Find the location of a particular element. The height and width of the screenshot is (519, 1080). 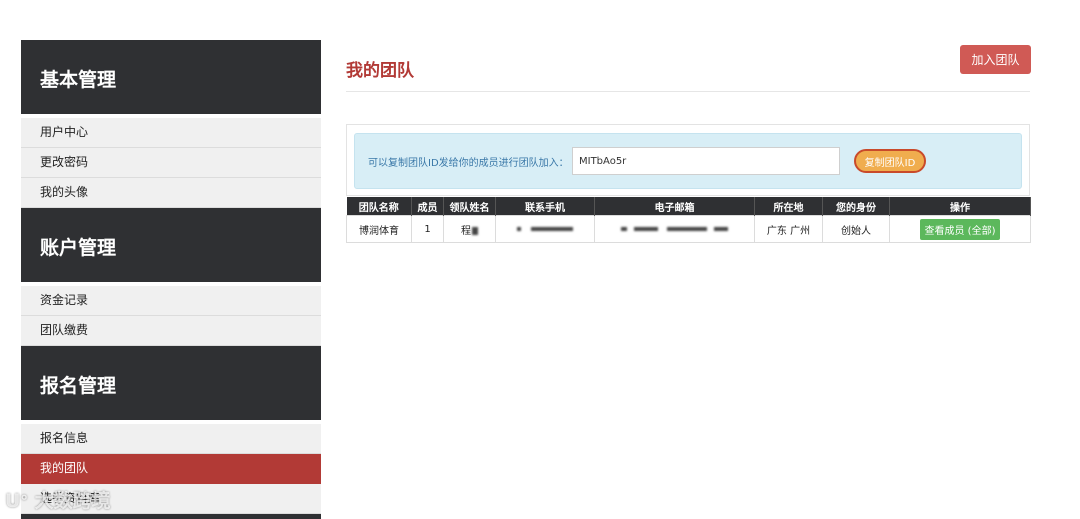

invite-alert: 可以复制团队ID发给你的成员进行团队加入： 复制团队ID is located at coordinates (688, 161).